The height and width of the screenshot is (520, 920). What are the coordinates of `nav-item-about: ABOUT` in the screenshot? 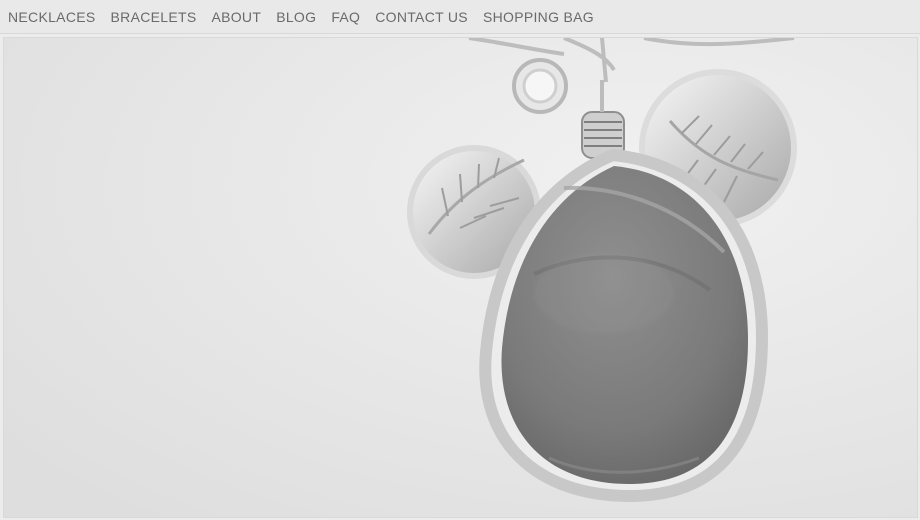 It's located at (236, 17).